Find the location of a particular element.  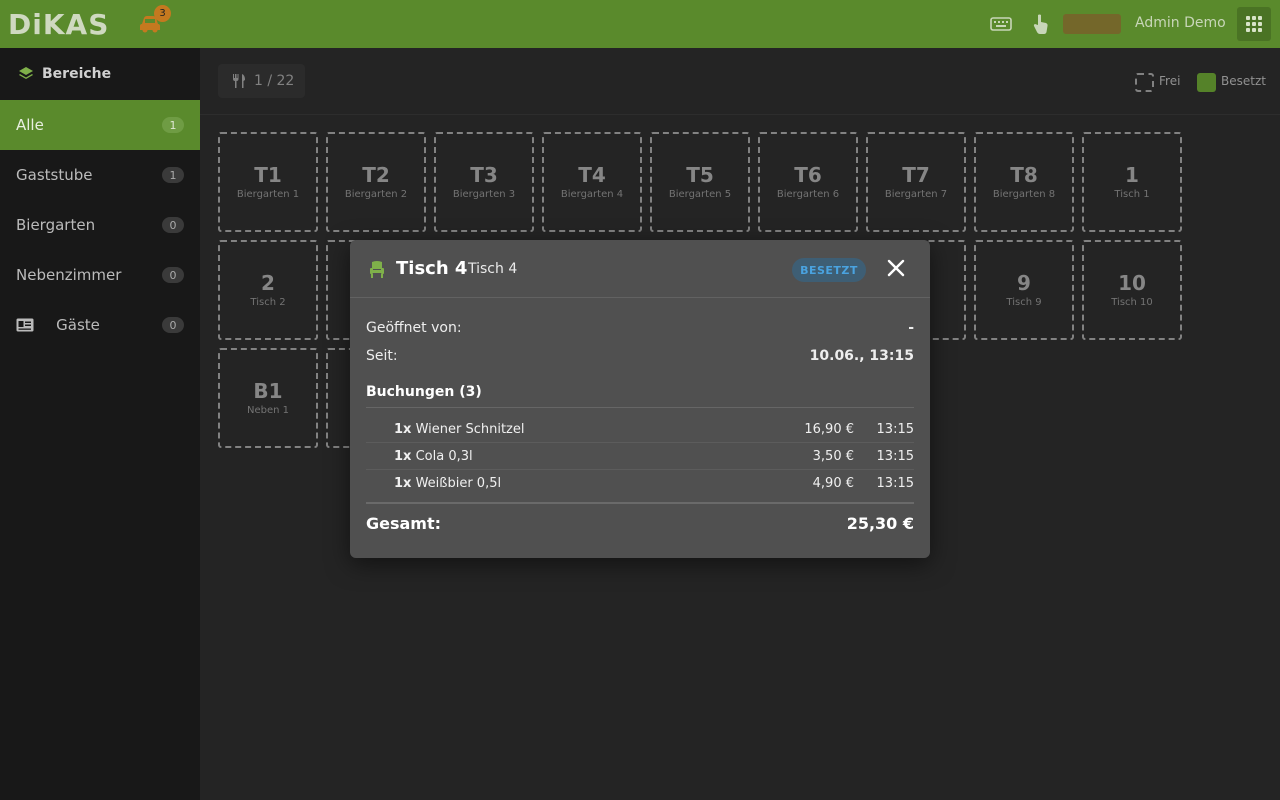

opened-by-row: Geöffnet von: - is located at coordinates (640, 328).